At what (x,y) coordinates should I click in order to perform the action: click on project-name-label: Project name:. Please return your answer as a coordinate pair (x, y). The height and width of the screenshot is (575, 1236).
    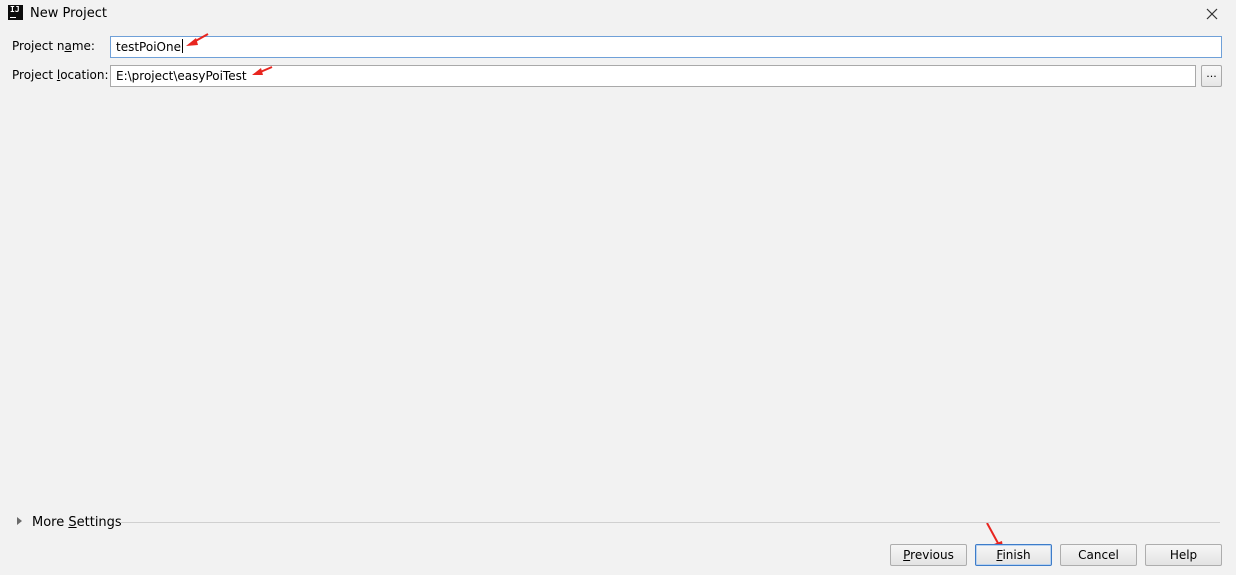
    Looking at the image, I should click on (53, 46).